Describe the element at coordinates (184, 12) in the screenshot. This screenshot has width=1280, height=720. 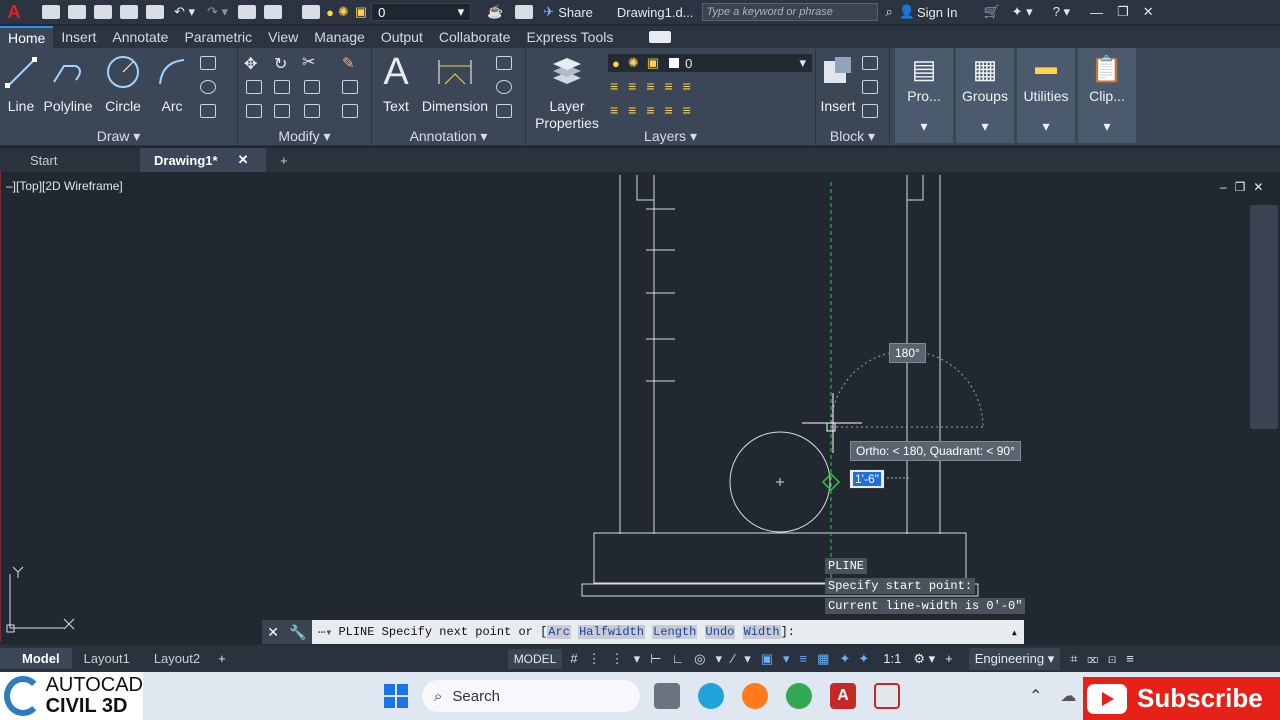
I see `undo-icon: ↶ ▾` at that location.